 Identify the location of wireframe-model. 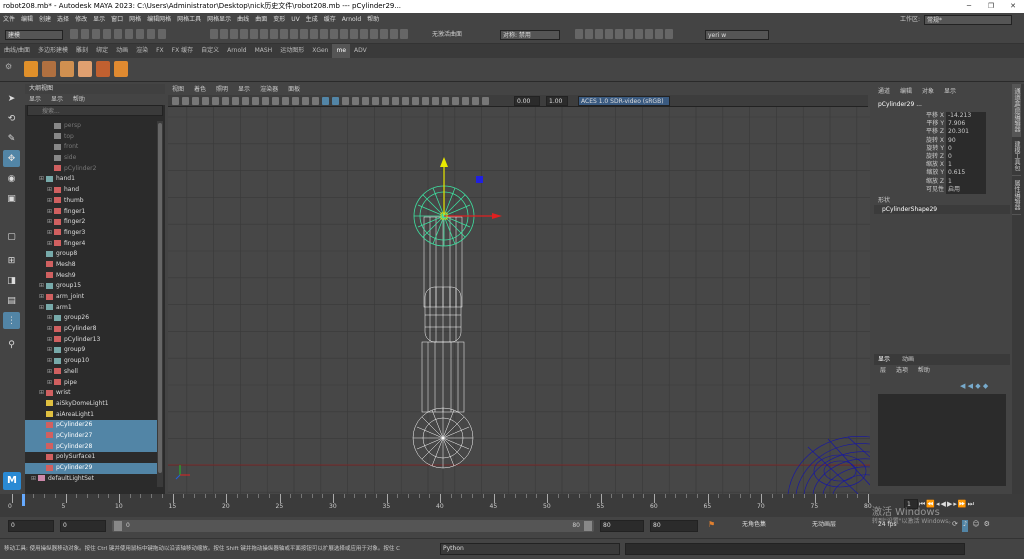
(443, 342).